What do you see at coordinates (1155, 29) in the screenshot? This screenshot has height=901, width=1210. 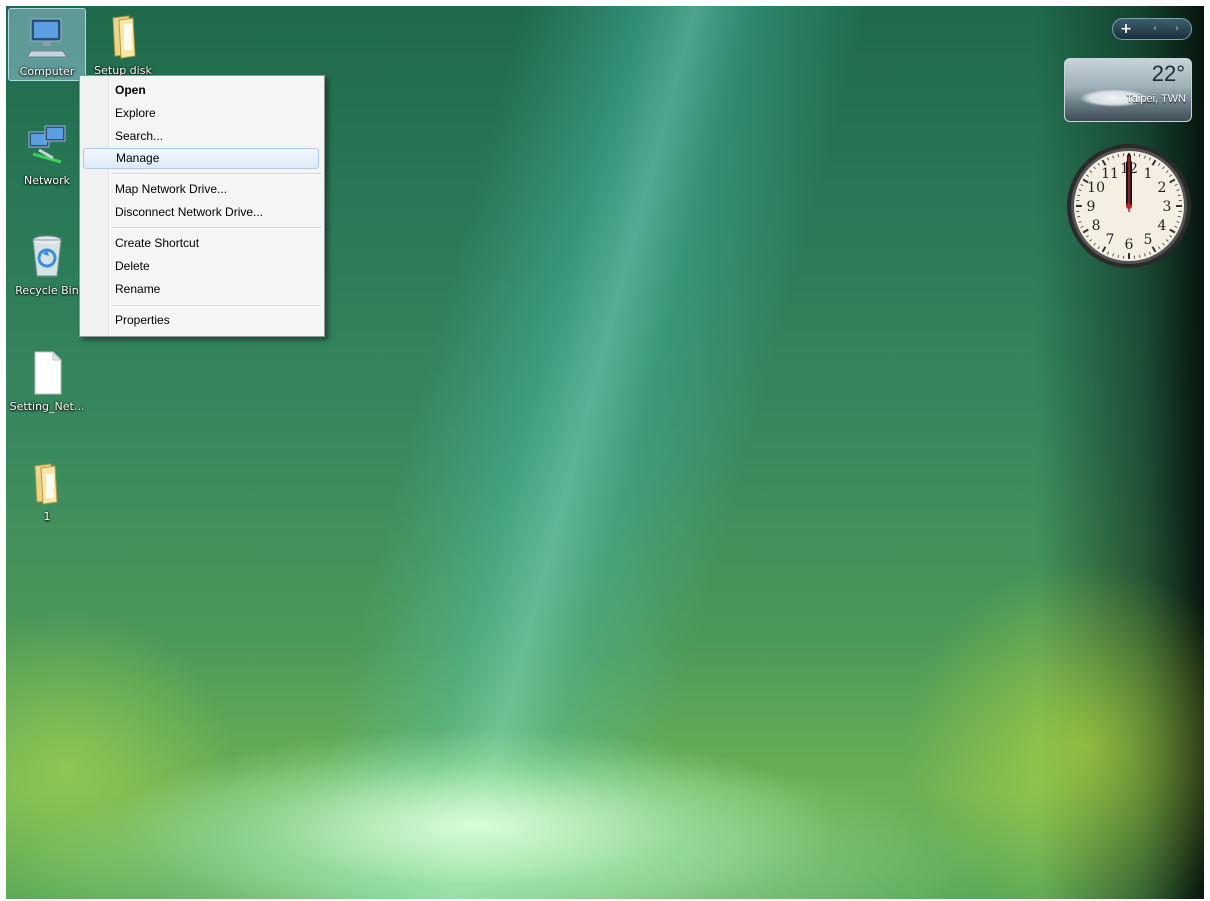 I see `previous-gadget-button: ‹` at bounding box center [1155, 29].